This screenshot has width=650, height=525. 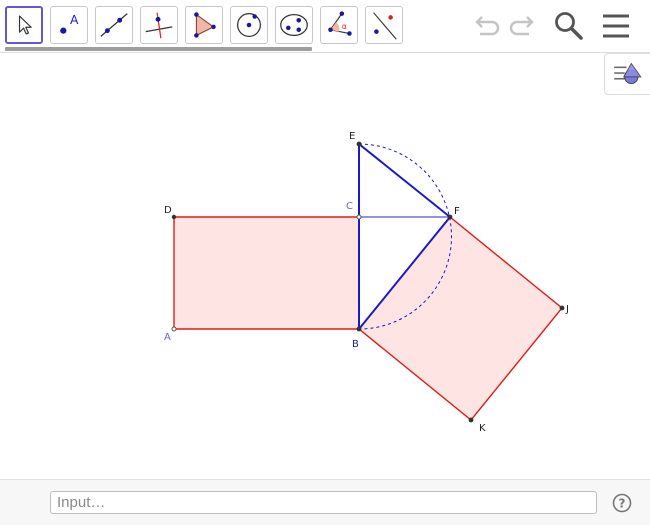 I want to click on label-j: J, so click(x=567, y=309).